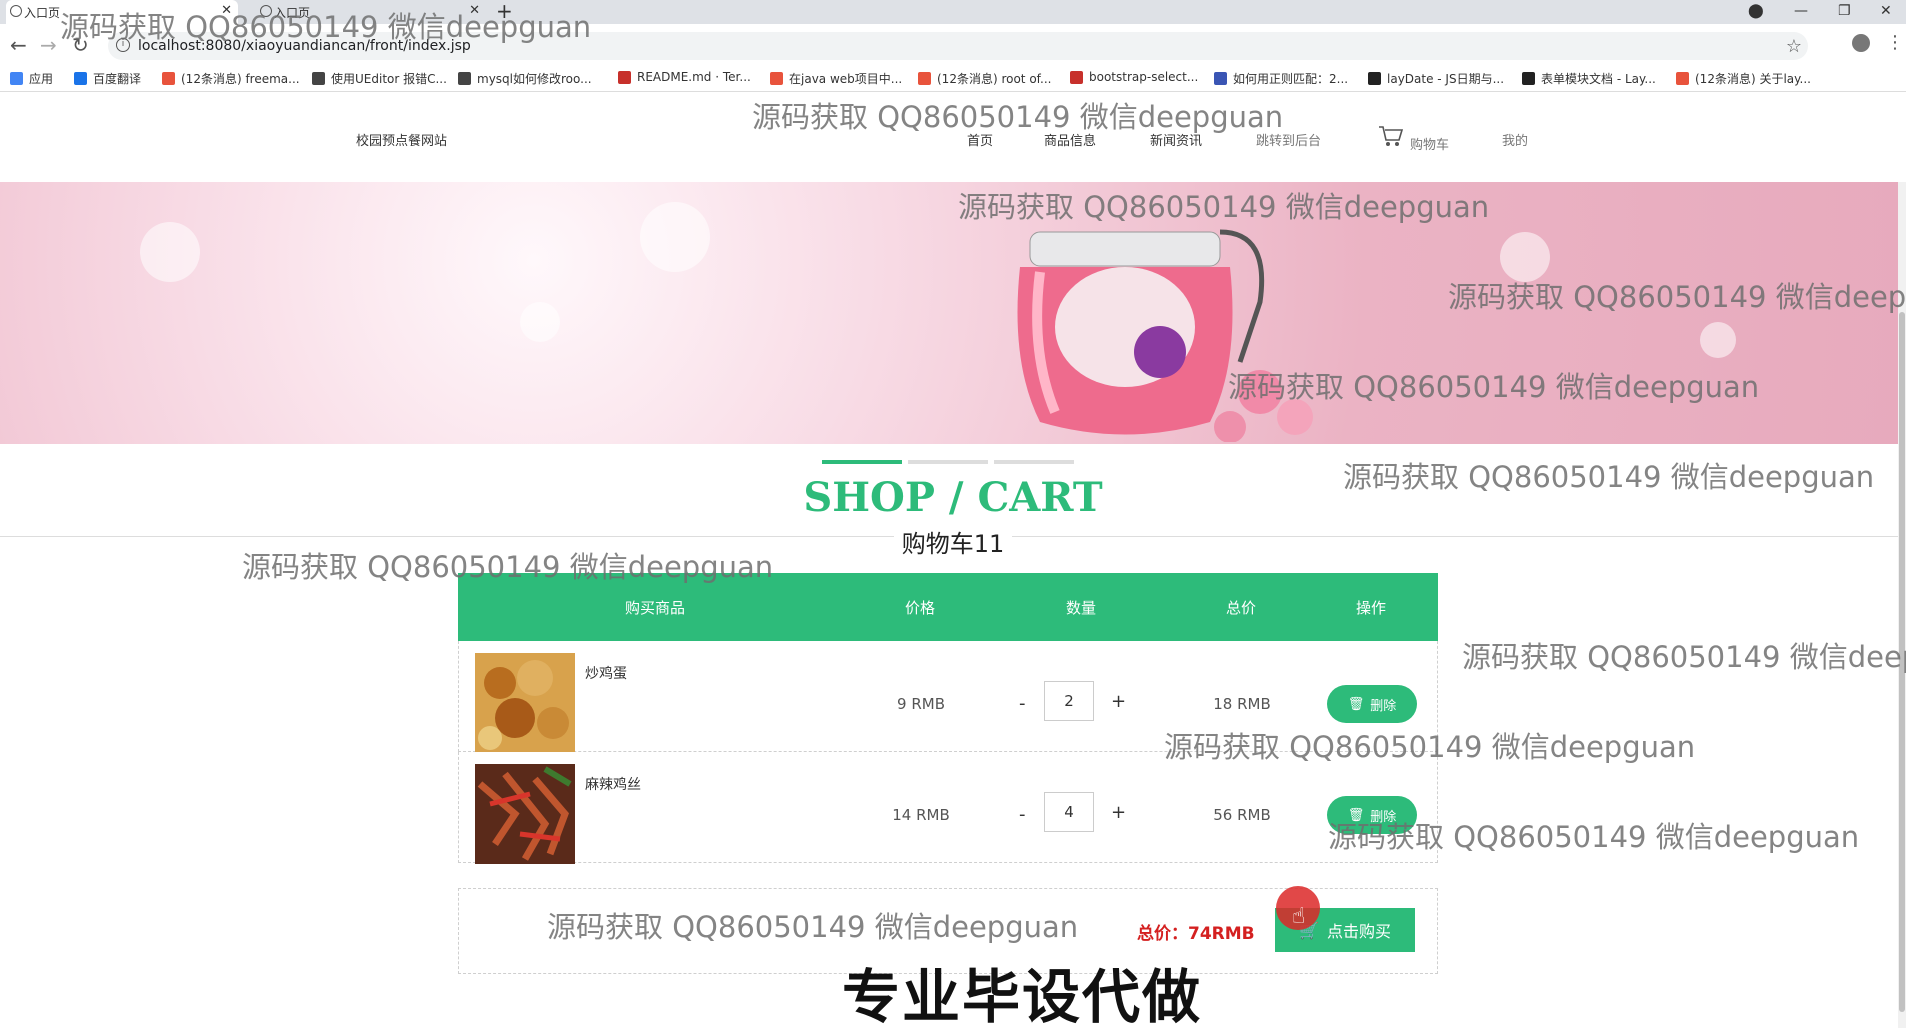 The height and width of the screenshot is (1028, 1906). What do you see at coordinates (1358, 931) in the screenshot?
I see `checkout-label: 点击购买` at bounding box center [1358, 931].